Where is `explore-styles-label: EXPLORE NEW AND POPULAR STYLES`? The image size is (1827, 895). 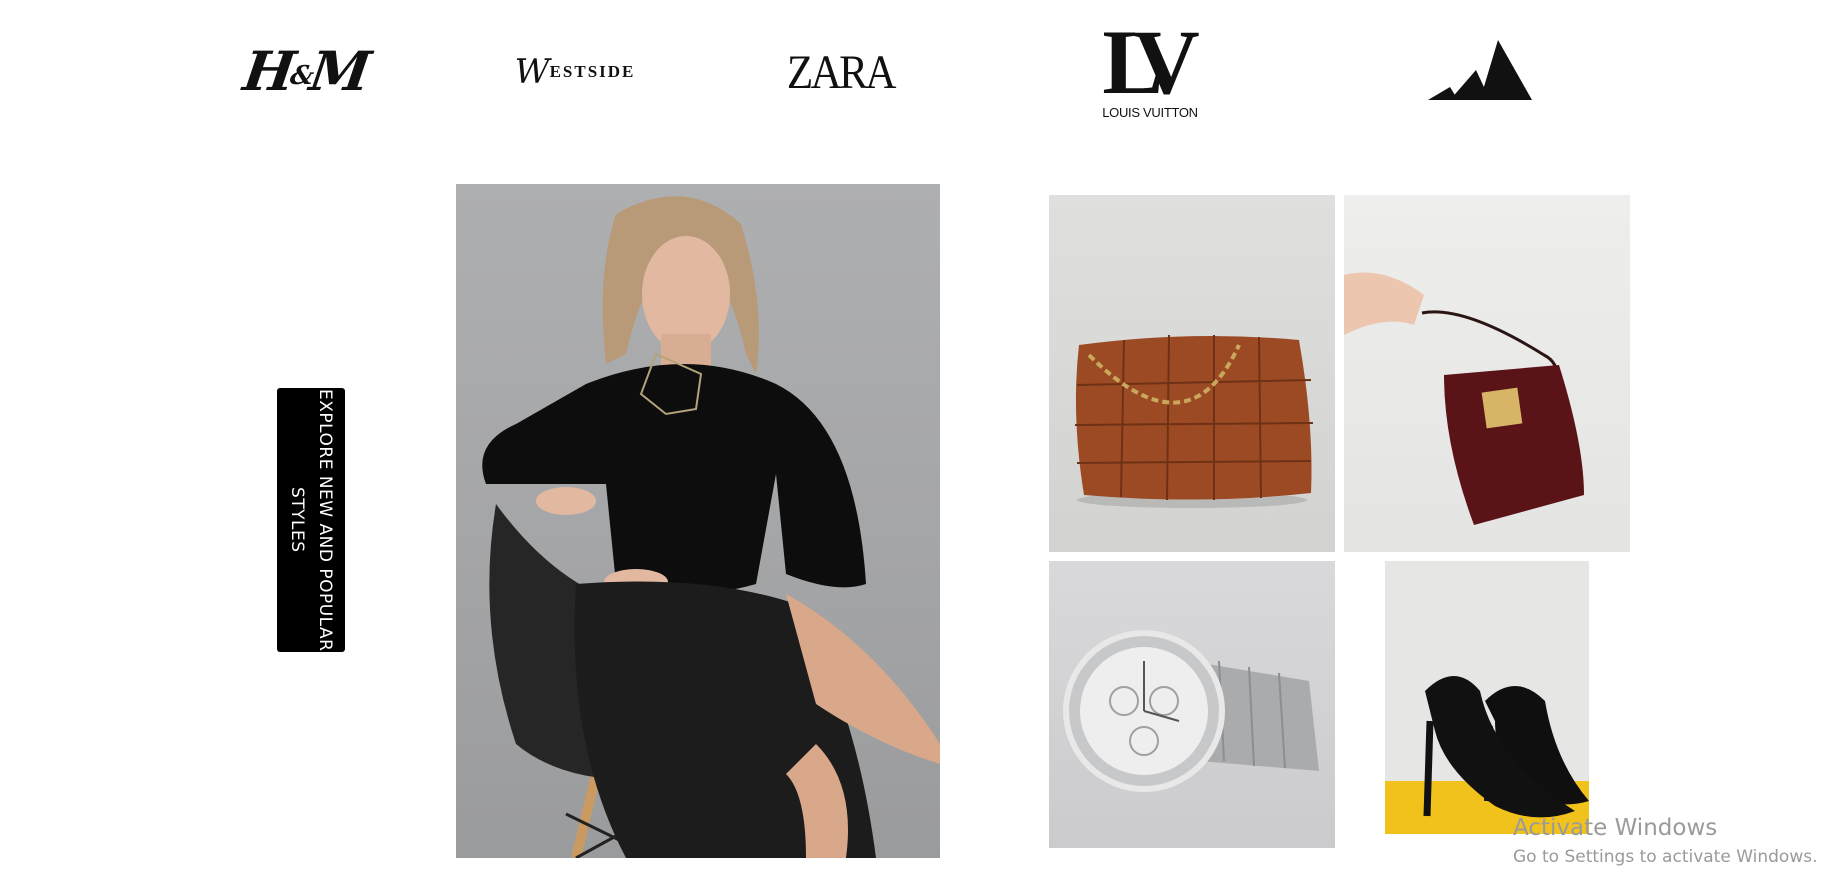
explore-styles-label: EXPLORE NEW AND POPULAR STYLES is located at coordinates (311, 520).